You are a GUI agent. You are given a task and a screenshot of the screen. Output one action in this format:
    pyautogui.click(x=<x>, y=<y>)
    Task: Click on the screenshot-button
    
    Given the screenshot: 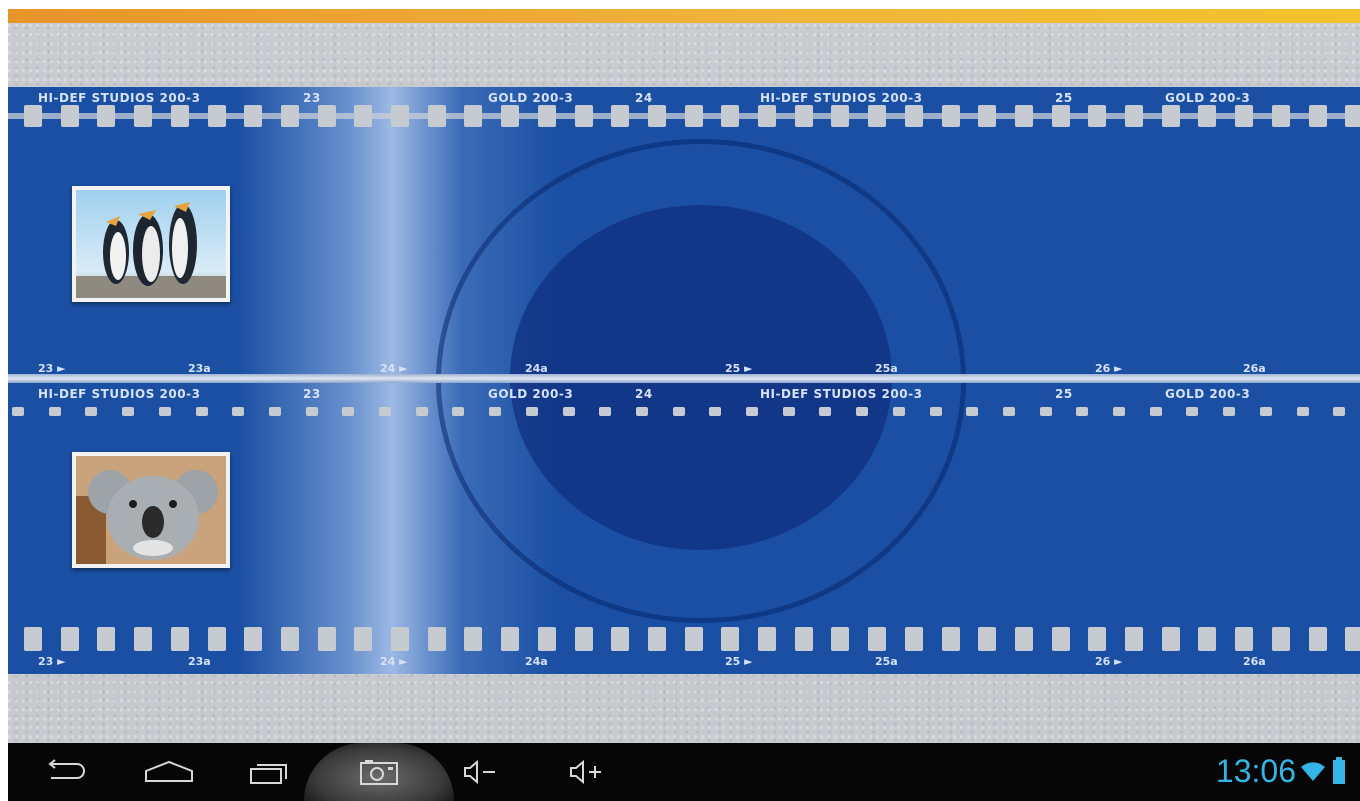 What is the action you would take?
    pyautogui.click(x=379, y=772)
    